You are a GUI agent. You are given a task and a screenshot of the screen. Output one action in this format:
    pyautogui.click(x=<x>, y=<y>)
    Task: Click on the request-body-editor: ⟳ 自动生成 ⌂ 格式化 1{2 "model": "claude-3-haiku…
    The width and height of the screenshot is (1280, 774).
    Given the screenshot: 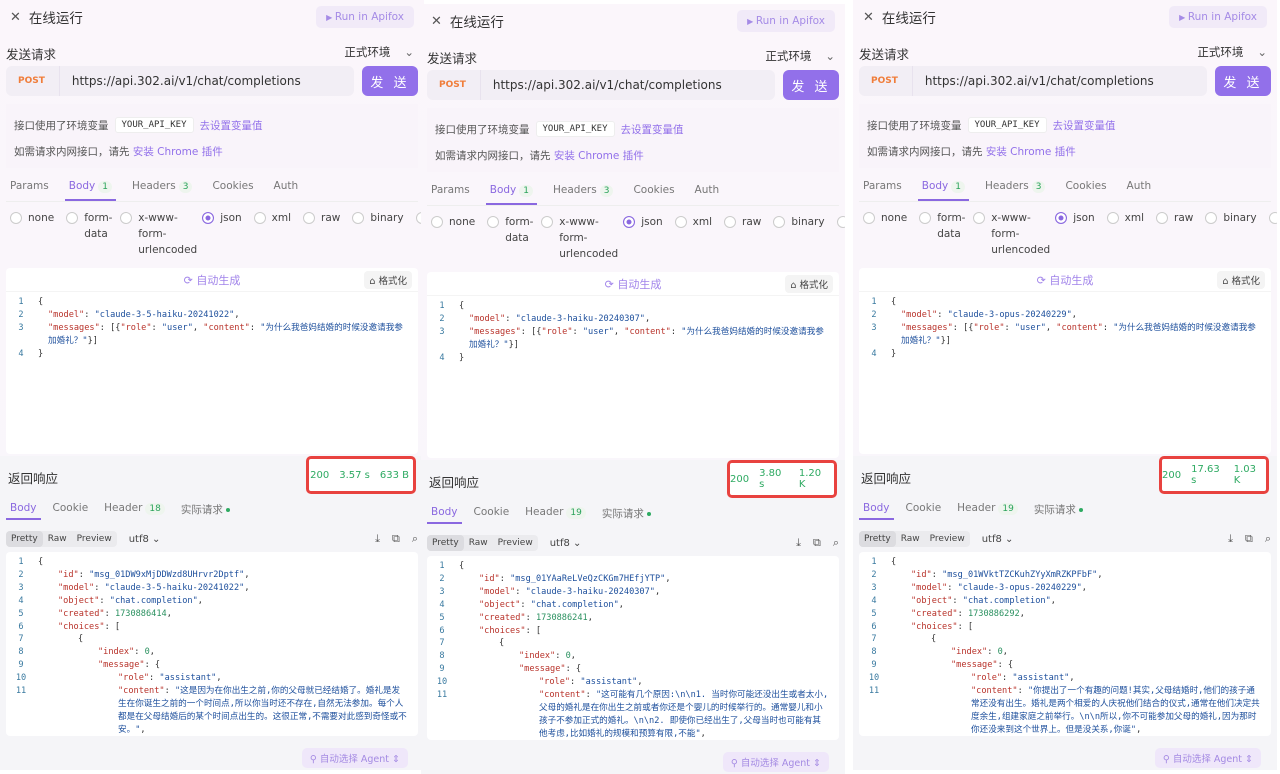 What is the action you would take?
    pyautogui.click(x=633, y=365)
    